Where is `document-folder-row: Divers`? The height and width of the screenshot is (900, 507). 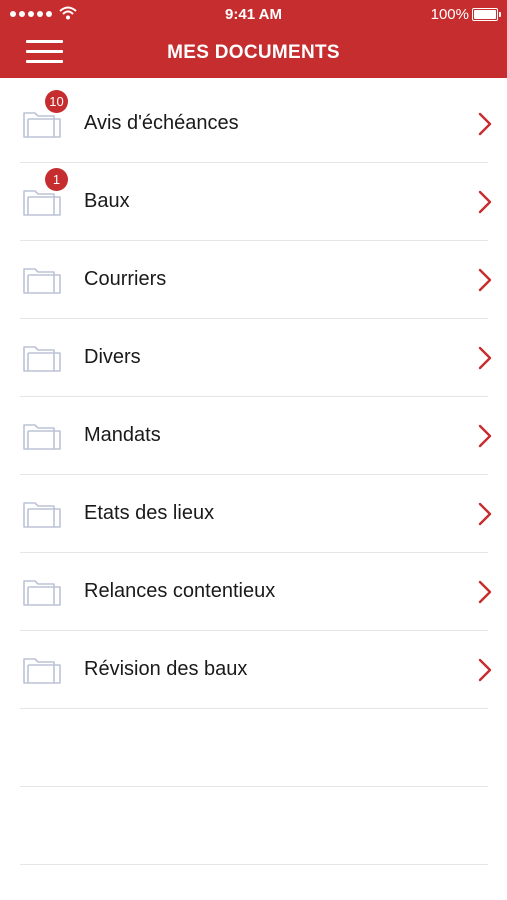 document-folder-row: Divers is located at coordinates (256, 358).